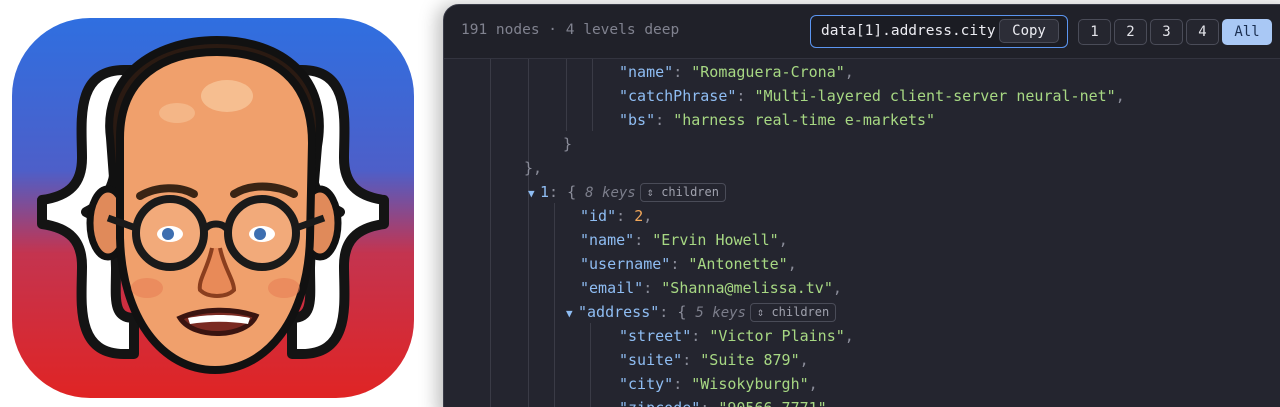 The image size is (1280, 407). Describe the element at coordinates (715, 240) in the screenshot. I see `json-string: "Ervin Howell"` at that location.